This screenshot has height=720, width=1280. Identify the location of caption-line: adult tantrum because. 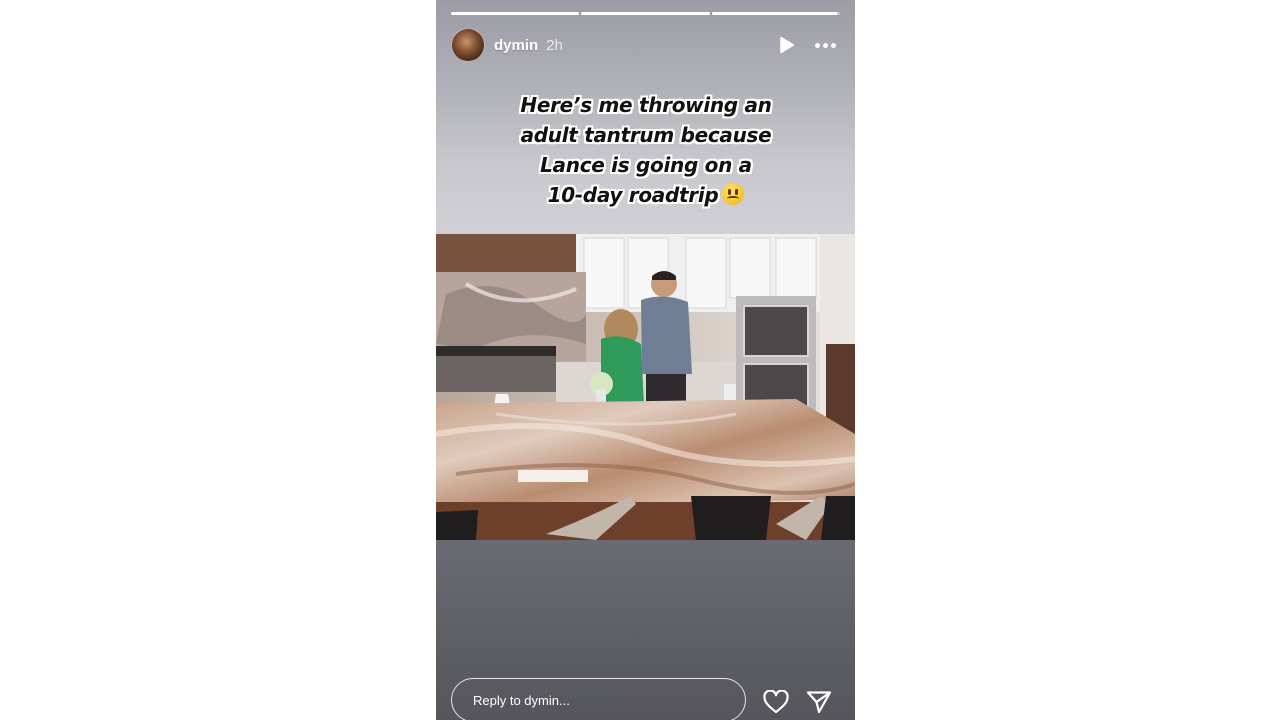
(646, 135).